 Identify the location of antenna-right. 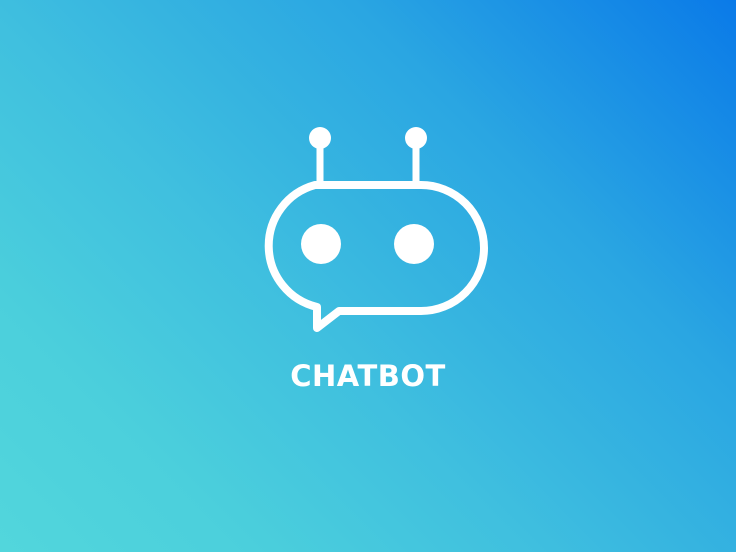
(416, 156).